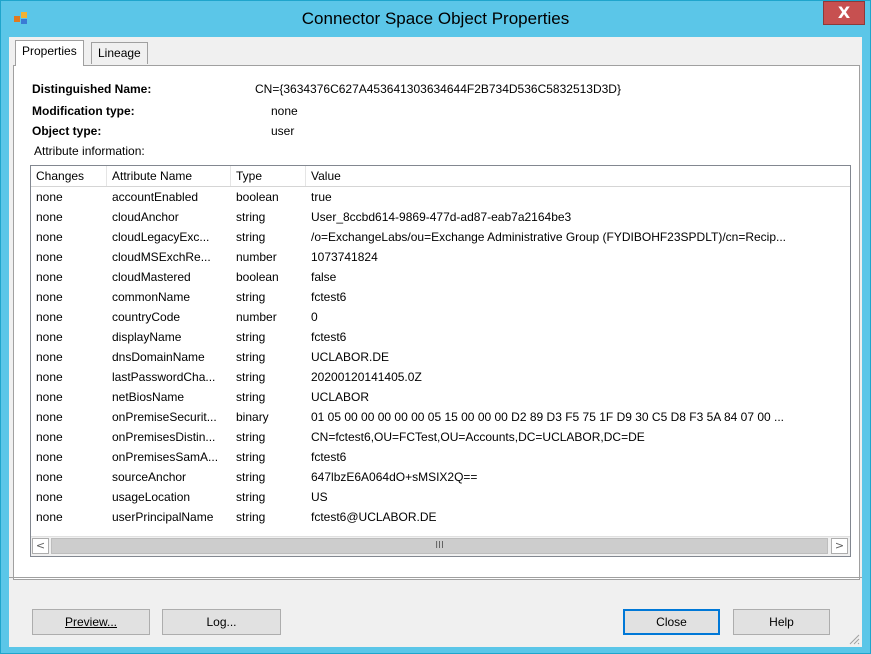  I want to click on close-button: Close, so click(671, 622).